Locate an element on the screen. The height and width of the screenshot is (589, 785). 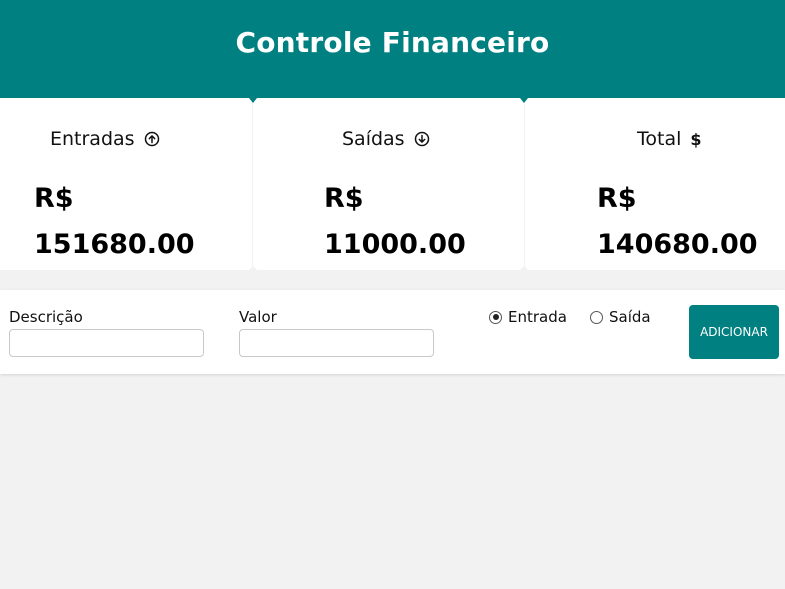
radio-saida: Saída is located at coordinates (620, 317).